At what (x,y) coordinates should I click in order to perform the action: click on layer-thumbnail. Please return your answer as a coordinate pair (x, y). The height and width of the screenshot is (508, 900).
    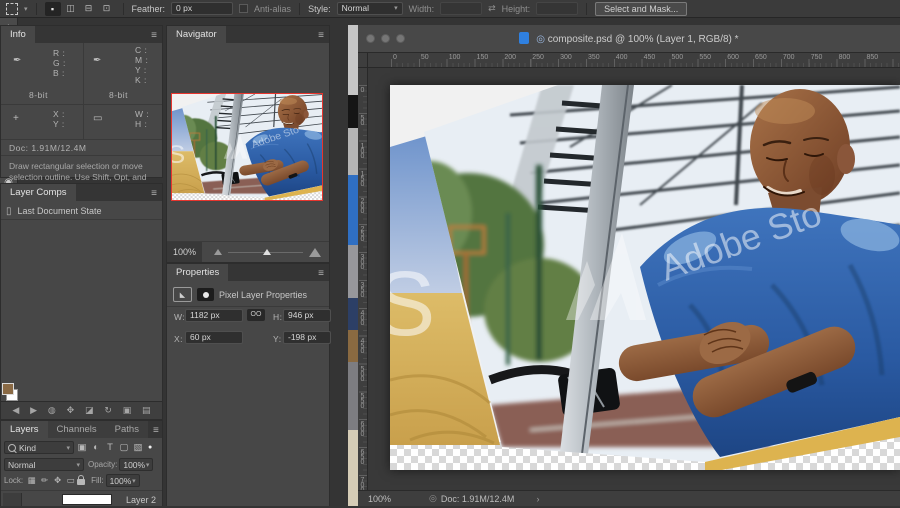
    Looking at the image, I should click on (87, 499).